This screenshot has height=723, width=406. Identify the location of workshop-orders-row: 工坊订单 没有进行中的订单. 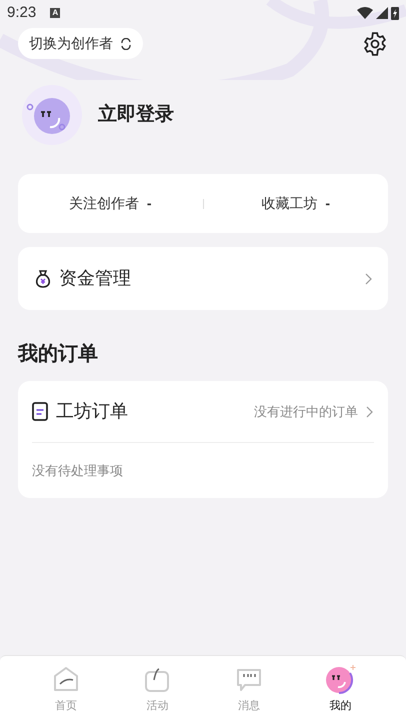
(203, 412).